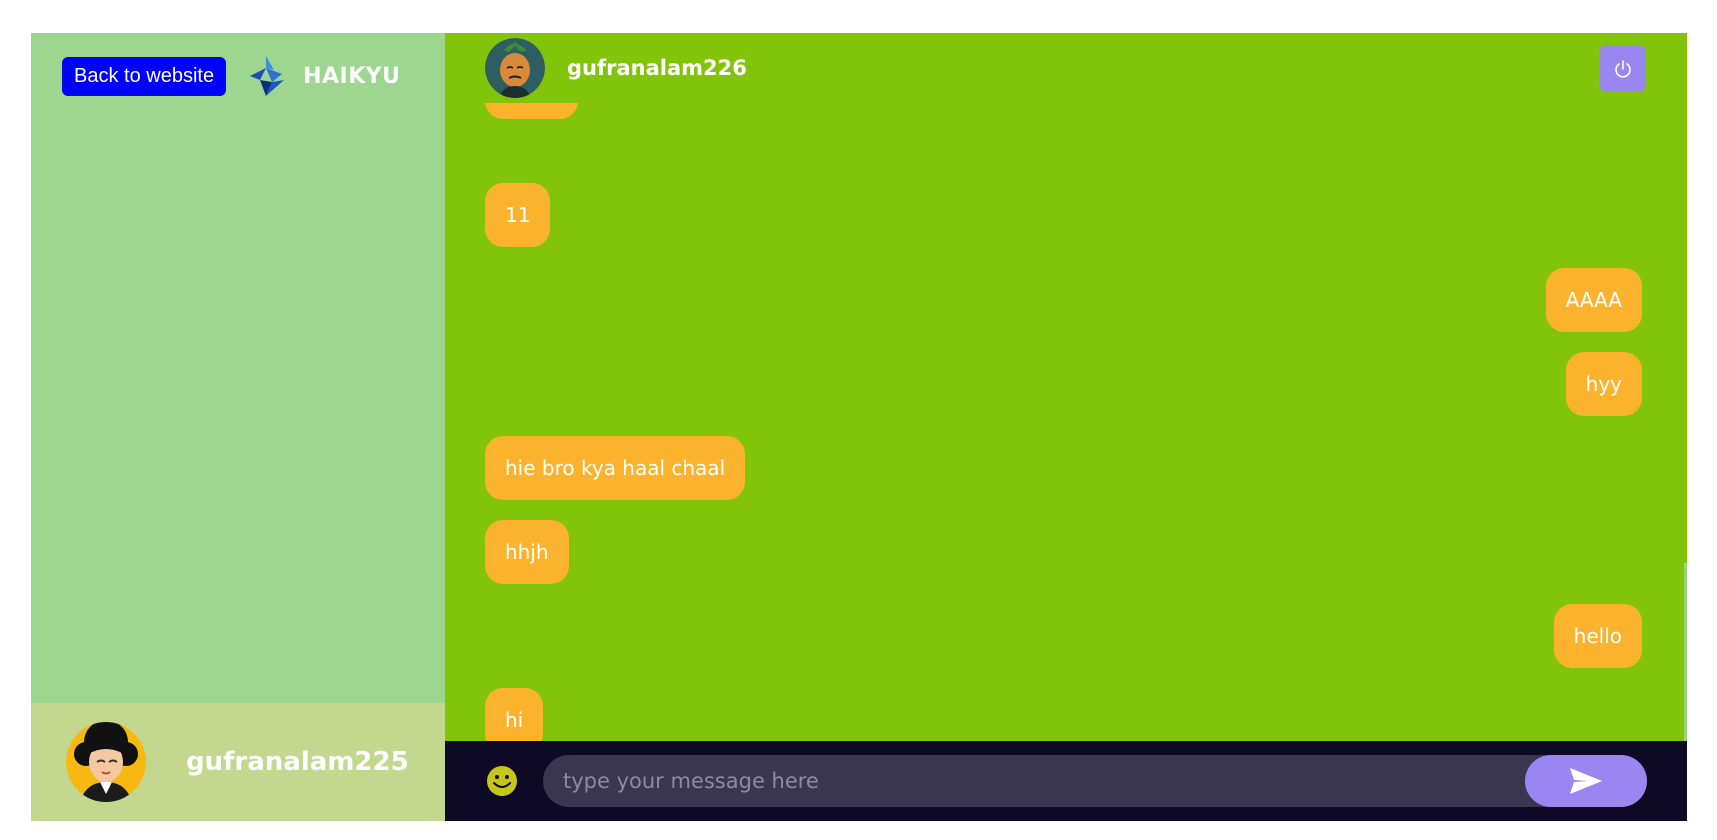 The image size is (1717, 840). Describe the element at coordinates (531, 111) in the screenshot. I see `message-bubble-partial` at that location.